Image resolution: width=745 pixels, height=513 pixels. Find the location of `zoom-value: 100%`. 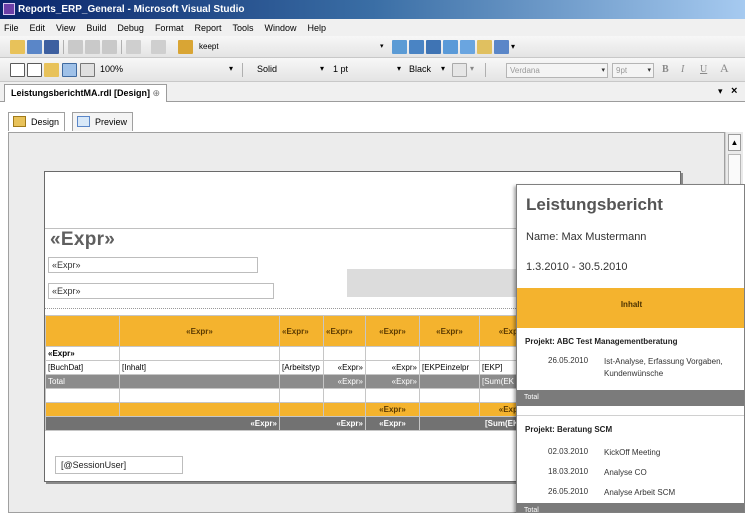

zoom-value: 100% is located at coordinates (111, 69).